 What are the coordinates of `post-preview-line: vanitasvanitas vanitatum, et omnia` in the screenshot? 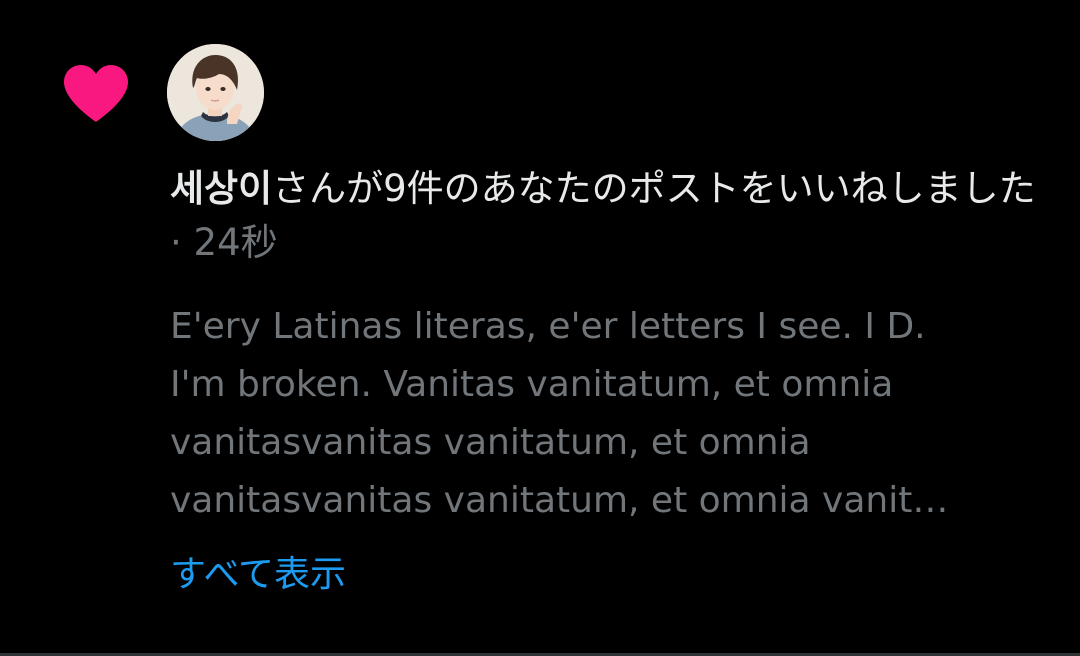 It's located at (490, 442).